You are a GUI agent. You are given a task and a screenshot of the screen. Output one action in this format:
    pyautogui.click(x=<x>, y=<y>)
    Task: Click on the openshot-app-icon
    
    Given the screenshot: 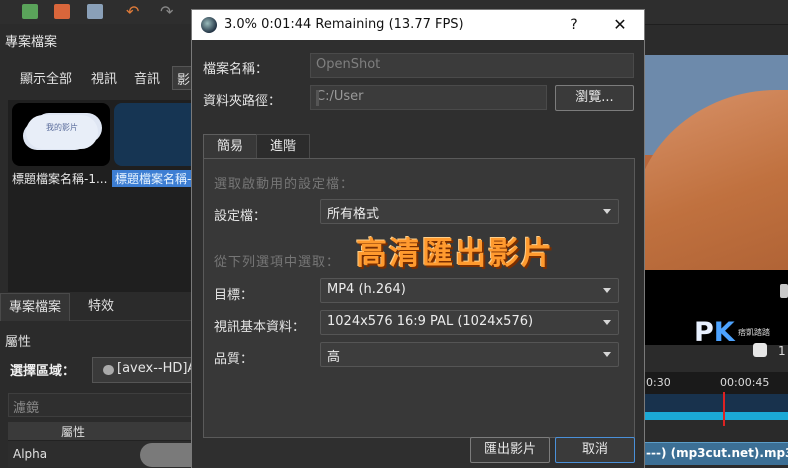 What is the action you would take?
    pyautogui.click(x=209, y=25)
    